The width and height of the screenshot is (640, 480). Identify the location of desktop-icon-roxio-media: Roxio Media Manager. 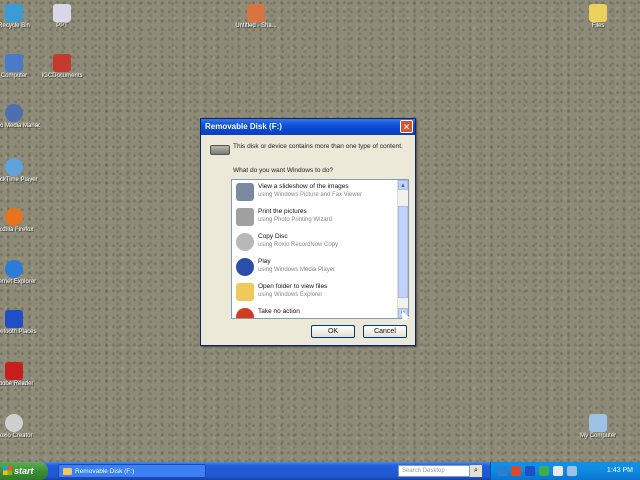
(20, 117).